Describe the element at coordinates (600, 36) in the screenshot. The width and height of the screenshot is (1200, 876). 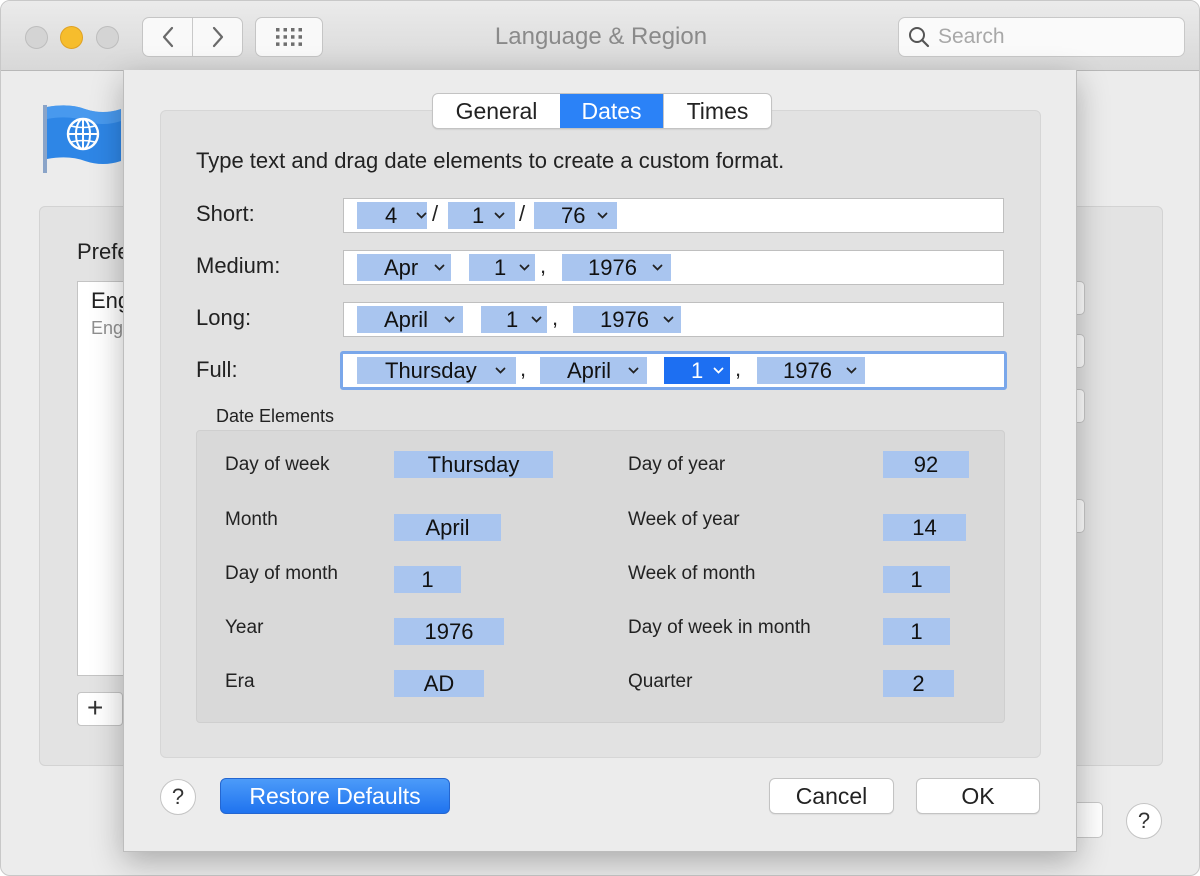
I see `title-bar: Language & Region` at that location.